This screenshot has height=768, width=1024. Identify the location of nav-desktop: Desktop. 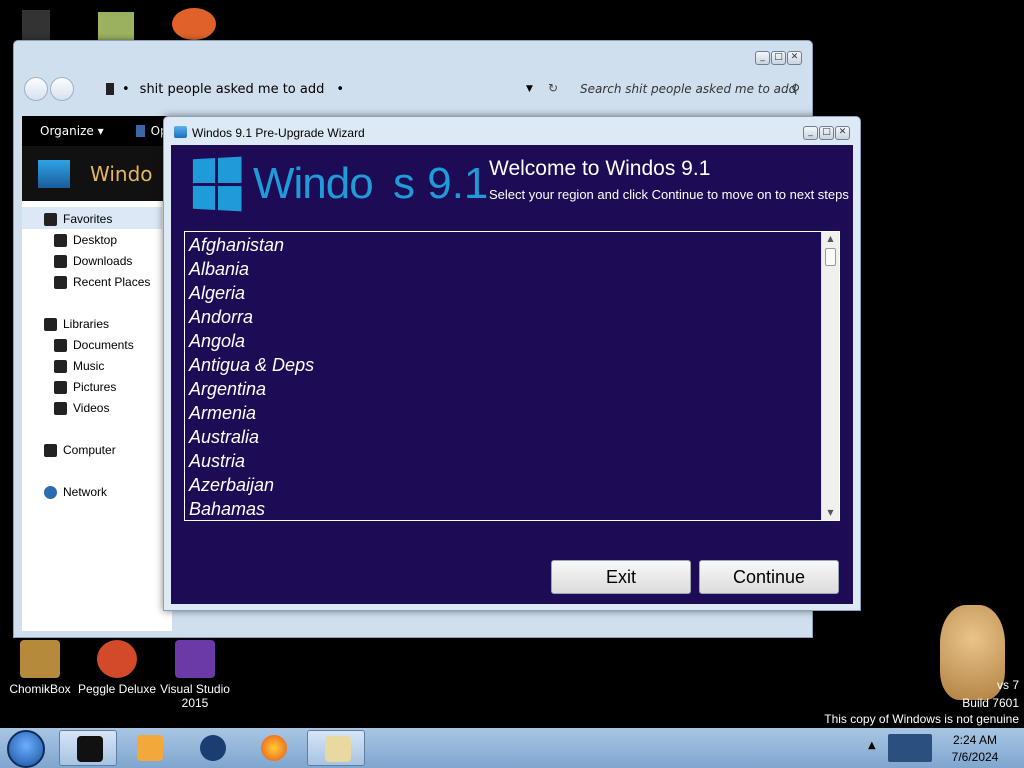
(85, 240).